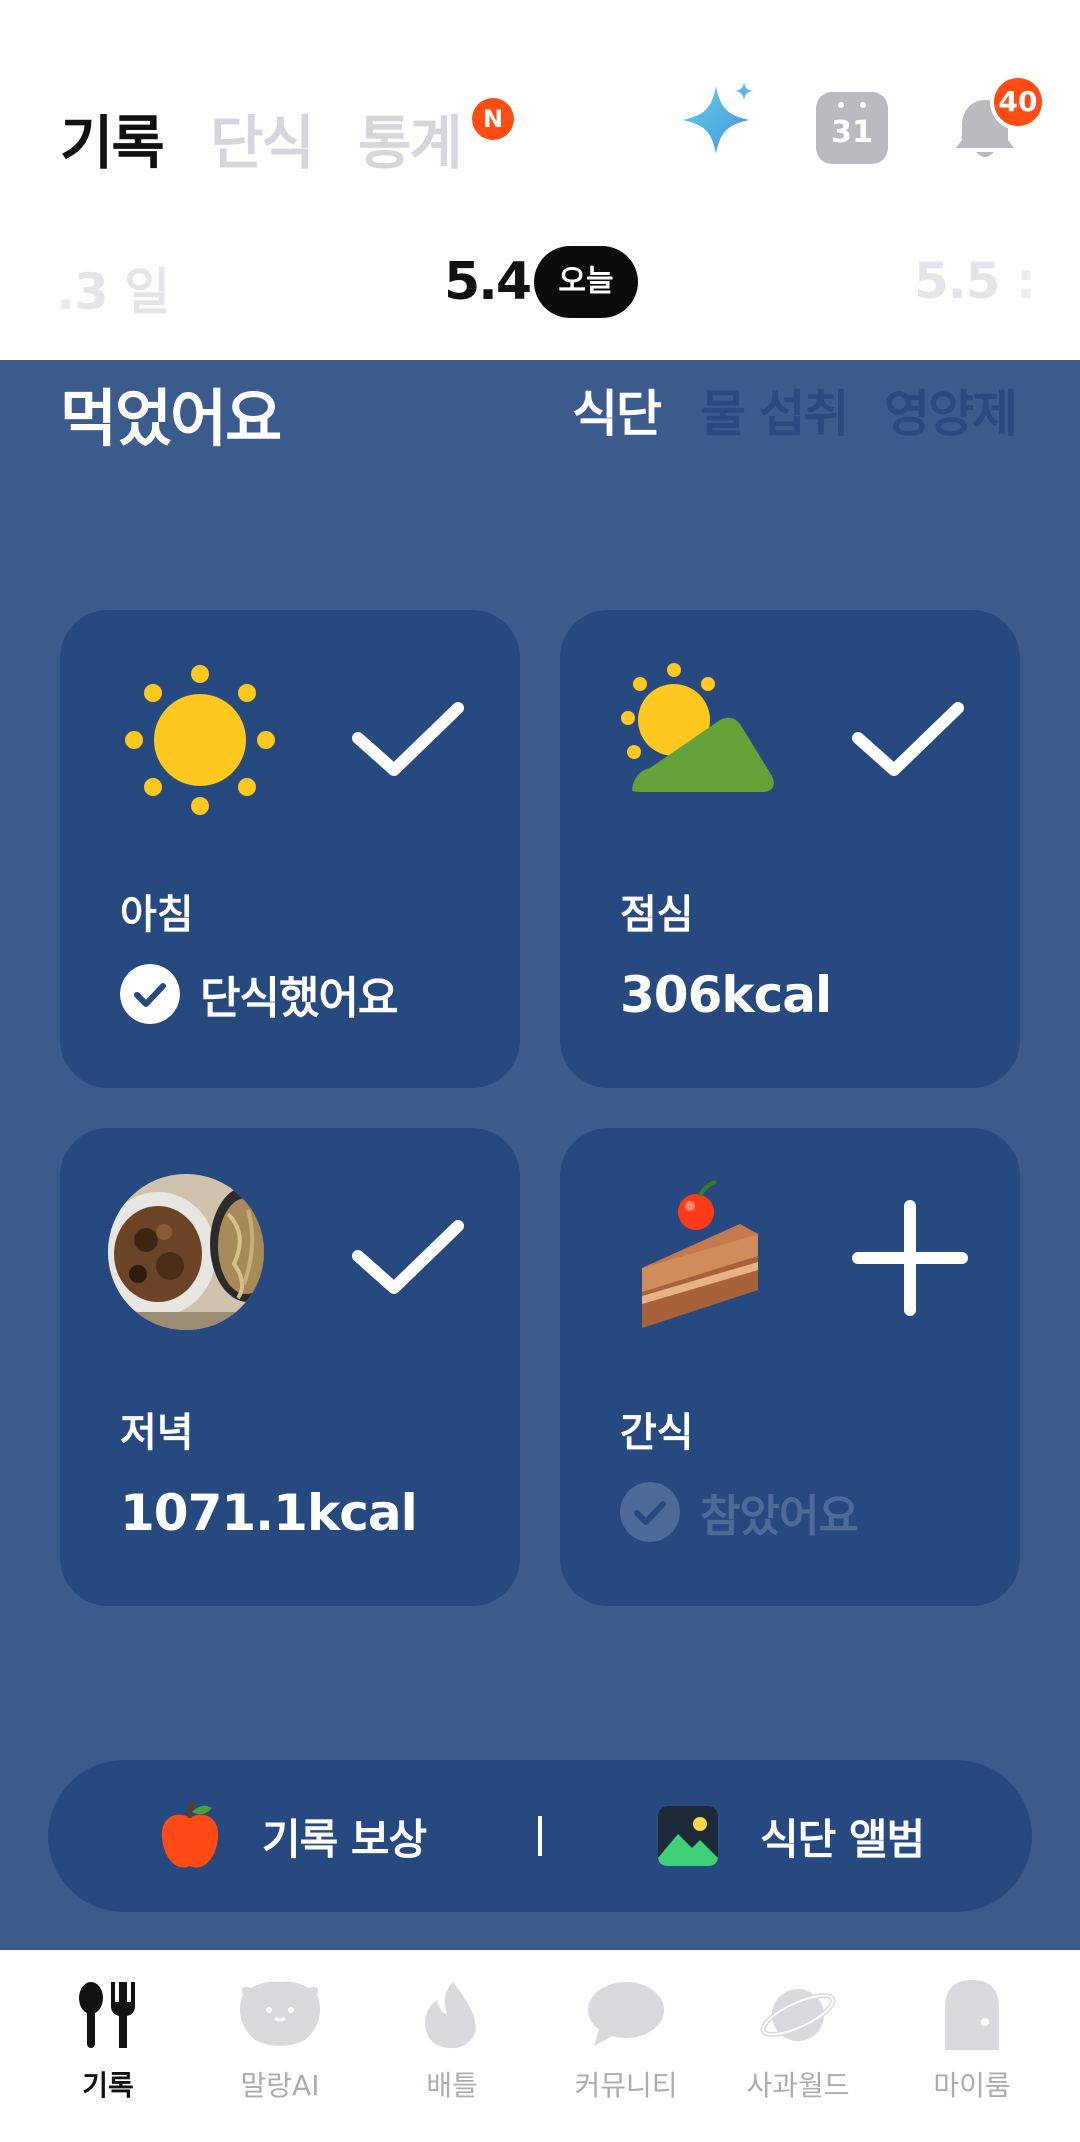 This screenshot has height=2142, width=1080. I want to click on notification-count-badge: 40, so click(1018, 102).